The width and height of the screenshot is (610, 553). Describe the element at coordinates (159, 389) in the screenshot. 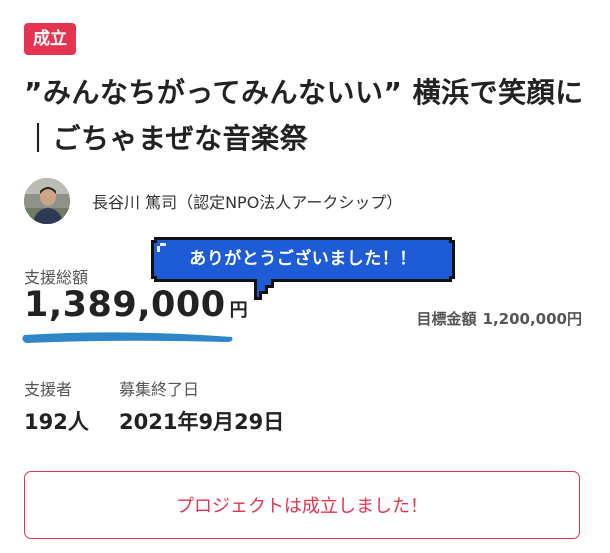

I see `end-date-label: 募集終了日` at that location.